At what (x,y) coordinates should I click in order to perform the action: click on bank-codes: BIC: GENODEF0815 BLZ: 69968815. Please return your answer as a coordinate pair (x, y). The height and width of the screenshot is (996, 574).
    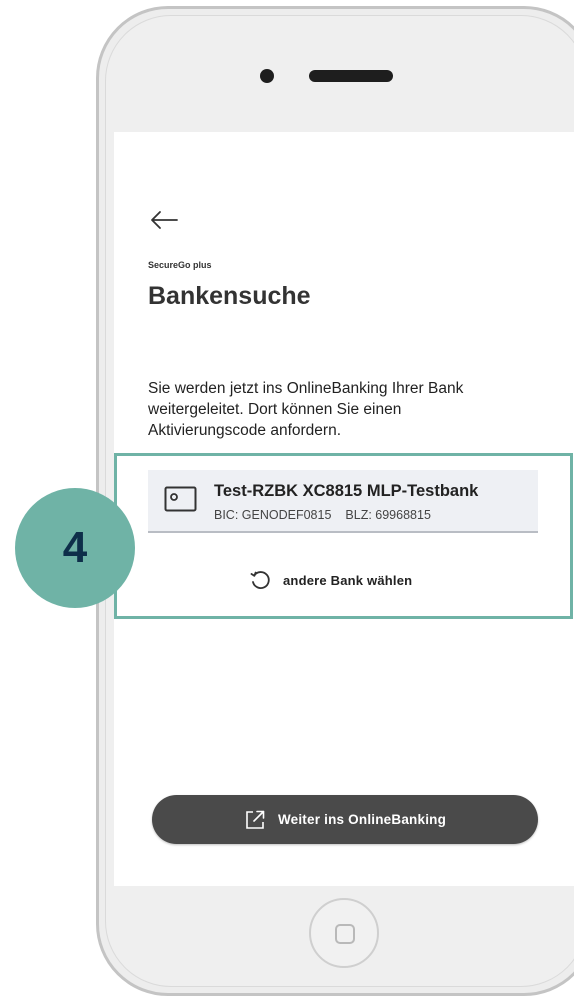
    Looking at the image, I should click on (322, 515).